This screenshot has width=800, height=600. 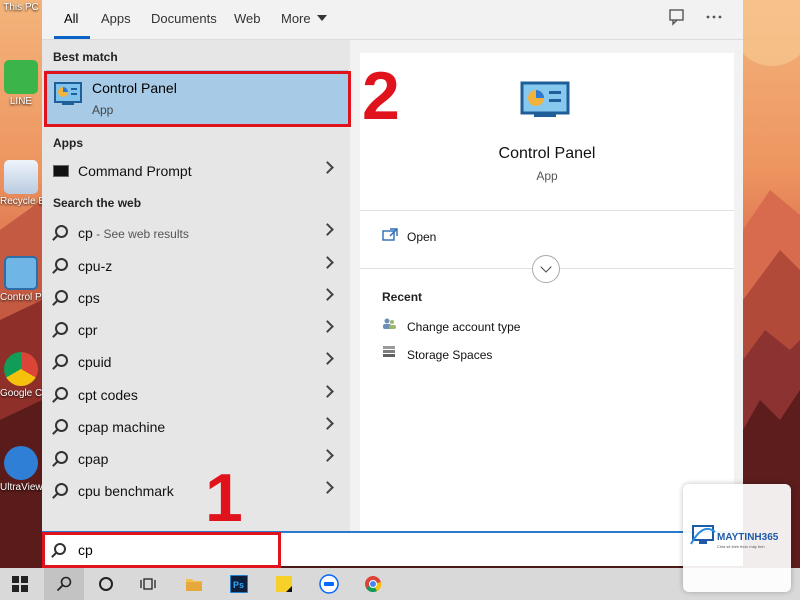 What do you see at coordinates (546, 269) in the screenshot?
I see `expand-chevron-icon` at bounding box center [546, 269].